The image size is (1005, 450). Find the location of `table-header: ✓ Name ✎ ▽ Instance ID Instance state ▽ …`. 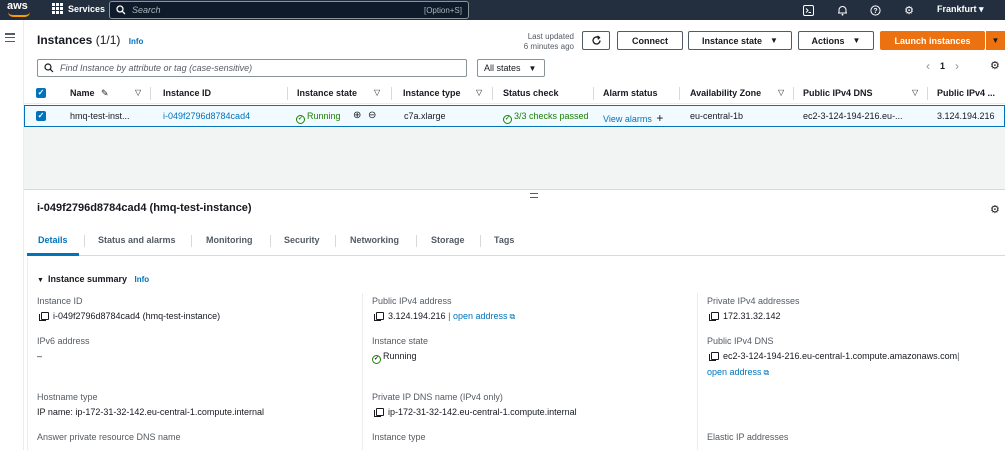

table-header: ✓ Name ✎ ▽ Instance ID Instance state ▽ … is located at coordinates (514, 94).